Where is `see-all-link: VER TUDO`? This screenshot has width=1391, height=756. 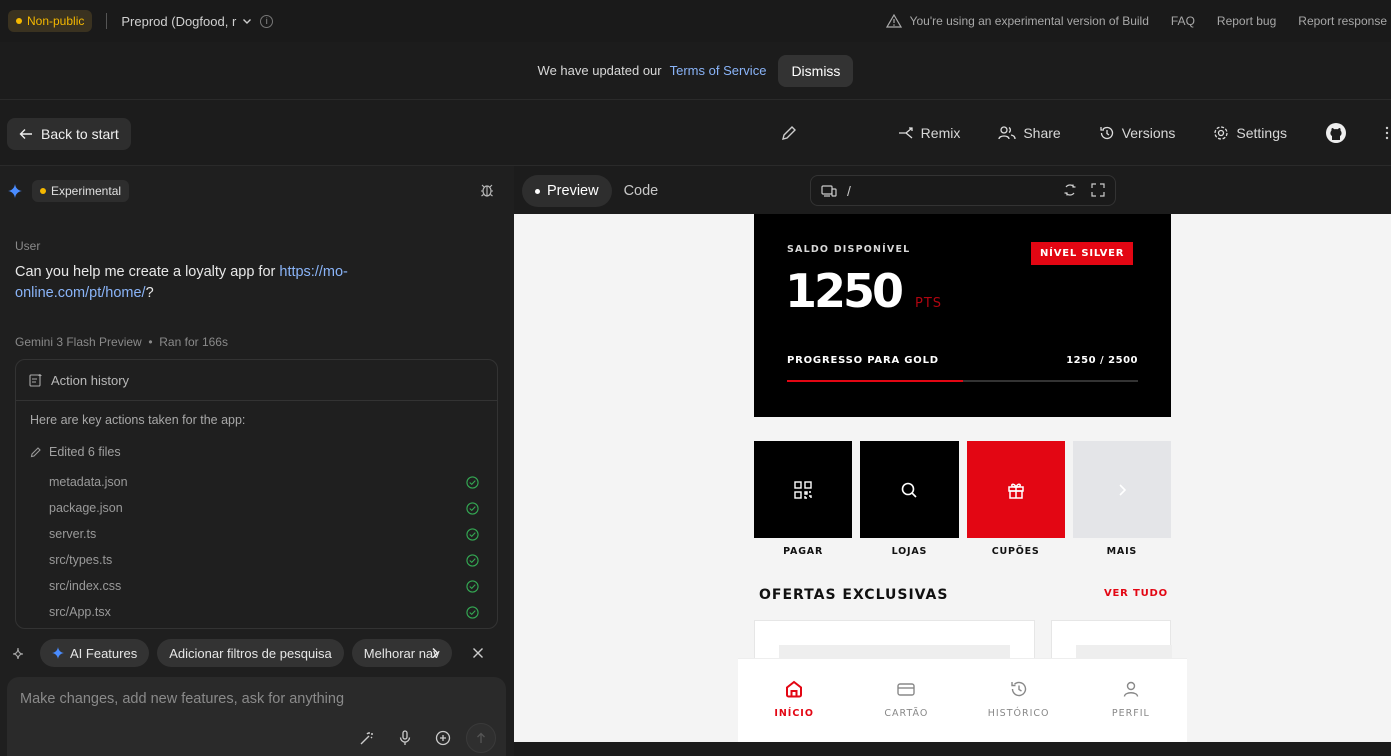 see-all-link: VER TUDO is located at coordinates (1136, 593).